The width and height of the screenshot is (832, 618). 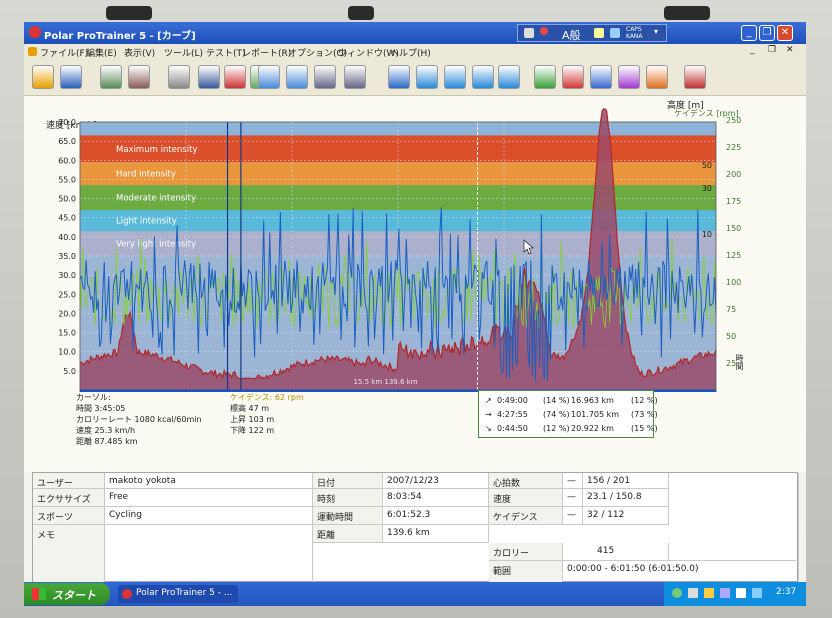 What do you see at coordinates (644, 428) in the screenshot?
I see `slope-distance-pct: (15 %)` at bounding box center [644, 428].